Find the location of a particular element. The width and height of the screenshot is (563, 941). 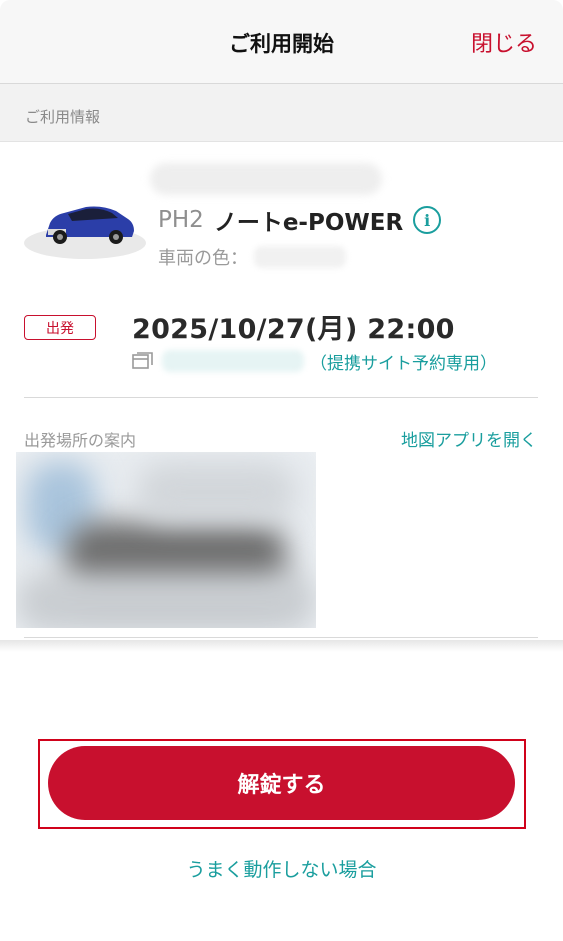

car-code: PH2 is located at coordinates (181, 220).